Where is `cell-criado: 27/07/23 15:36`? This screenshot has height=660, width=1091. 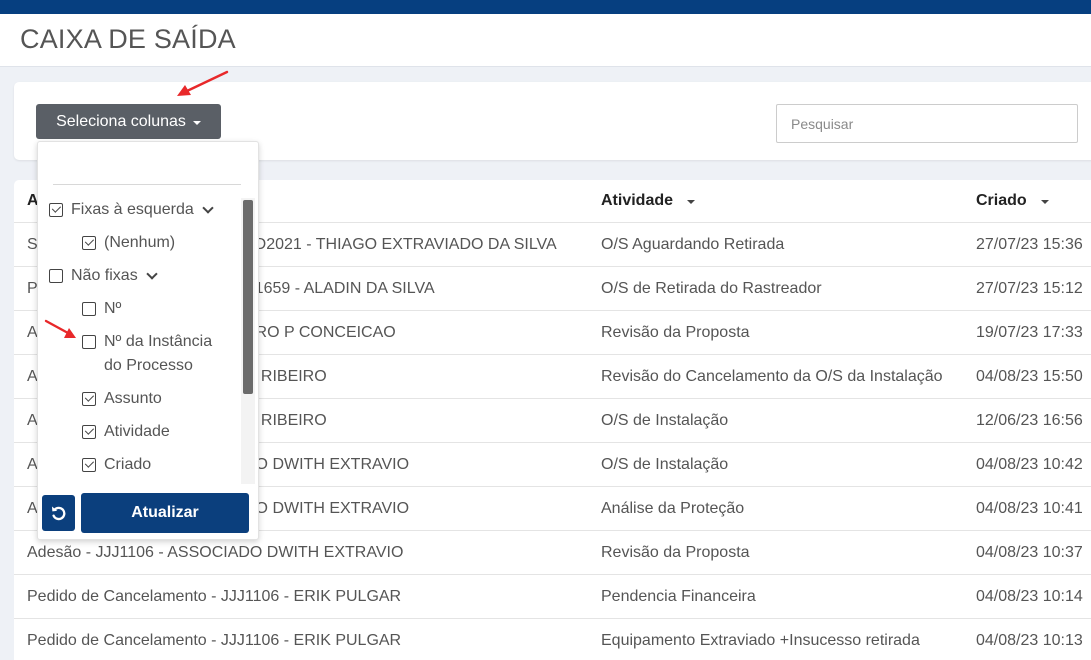
cell-criado: 27/07/23 15:36 is located at coordinates (1029, 244).